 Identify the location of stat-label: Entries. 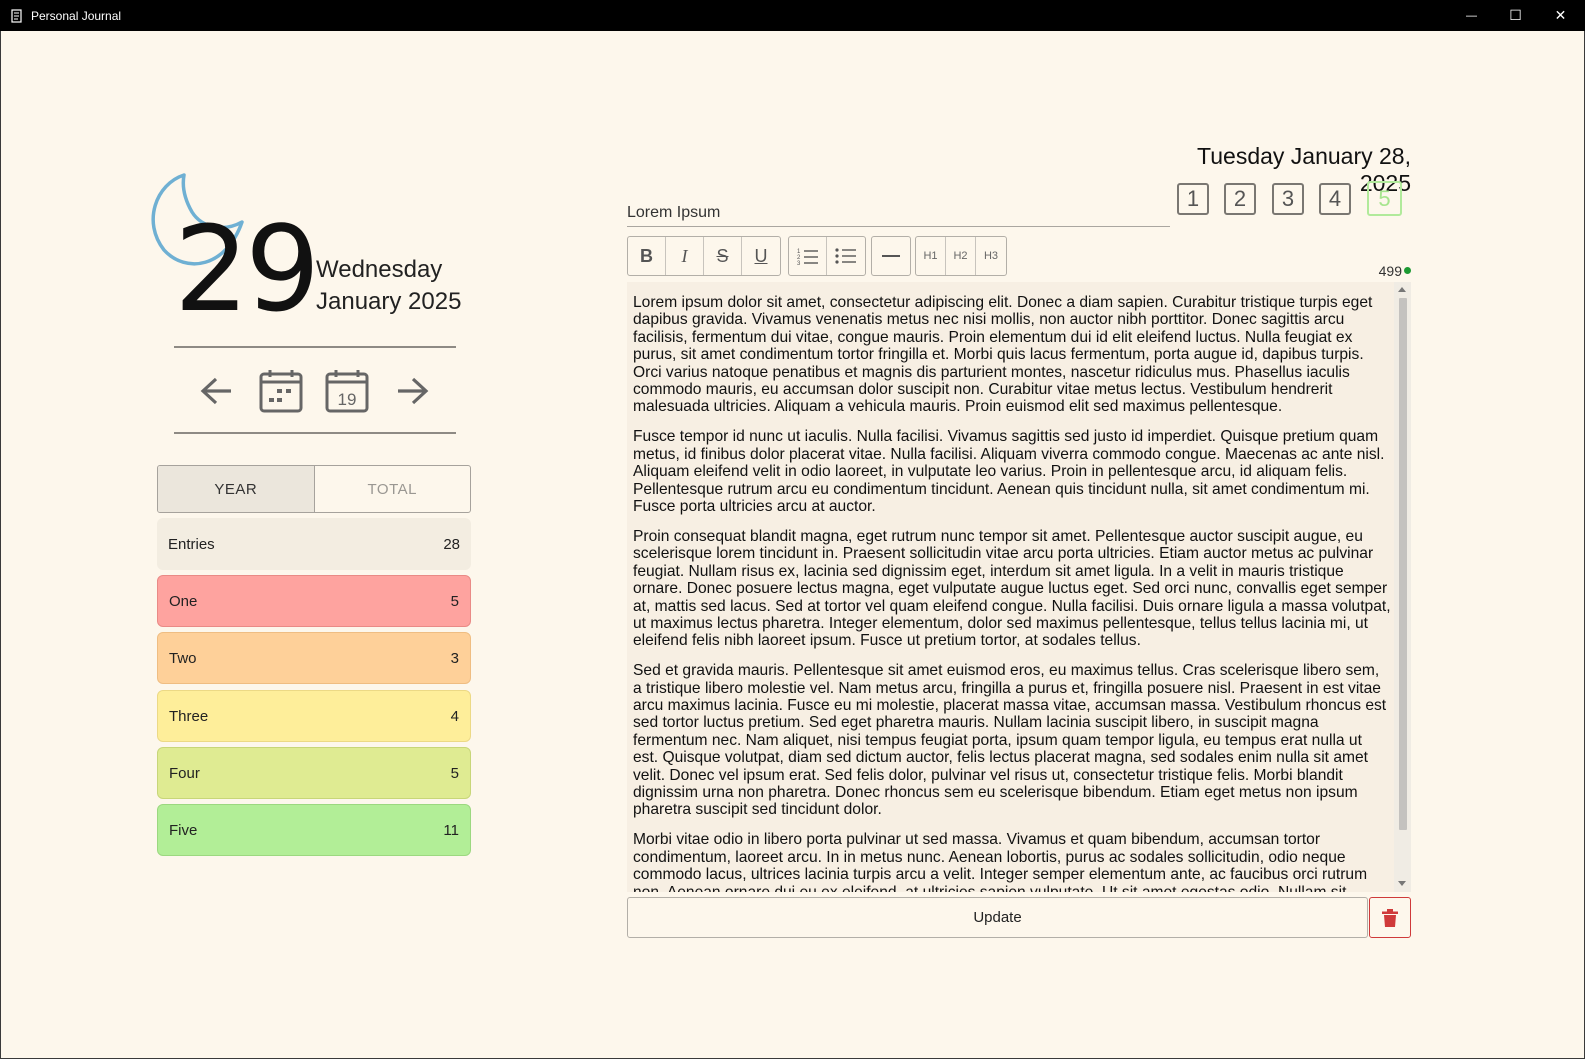
(191, 544).